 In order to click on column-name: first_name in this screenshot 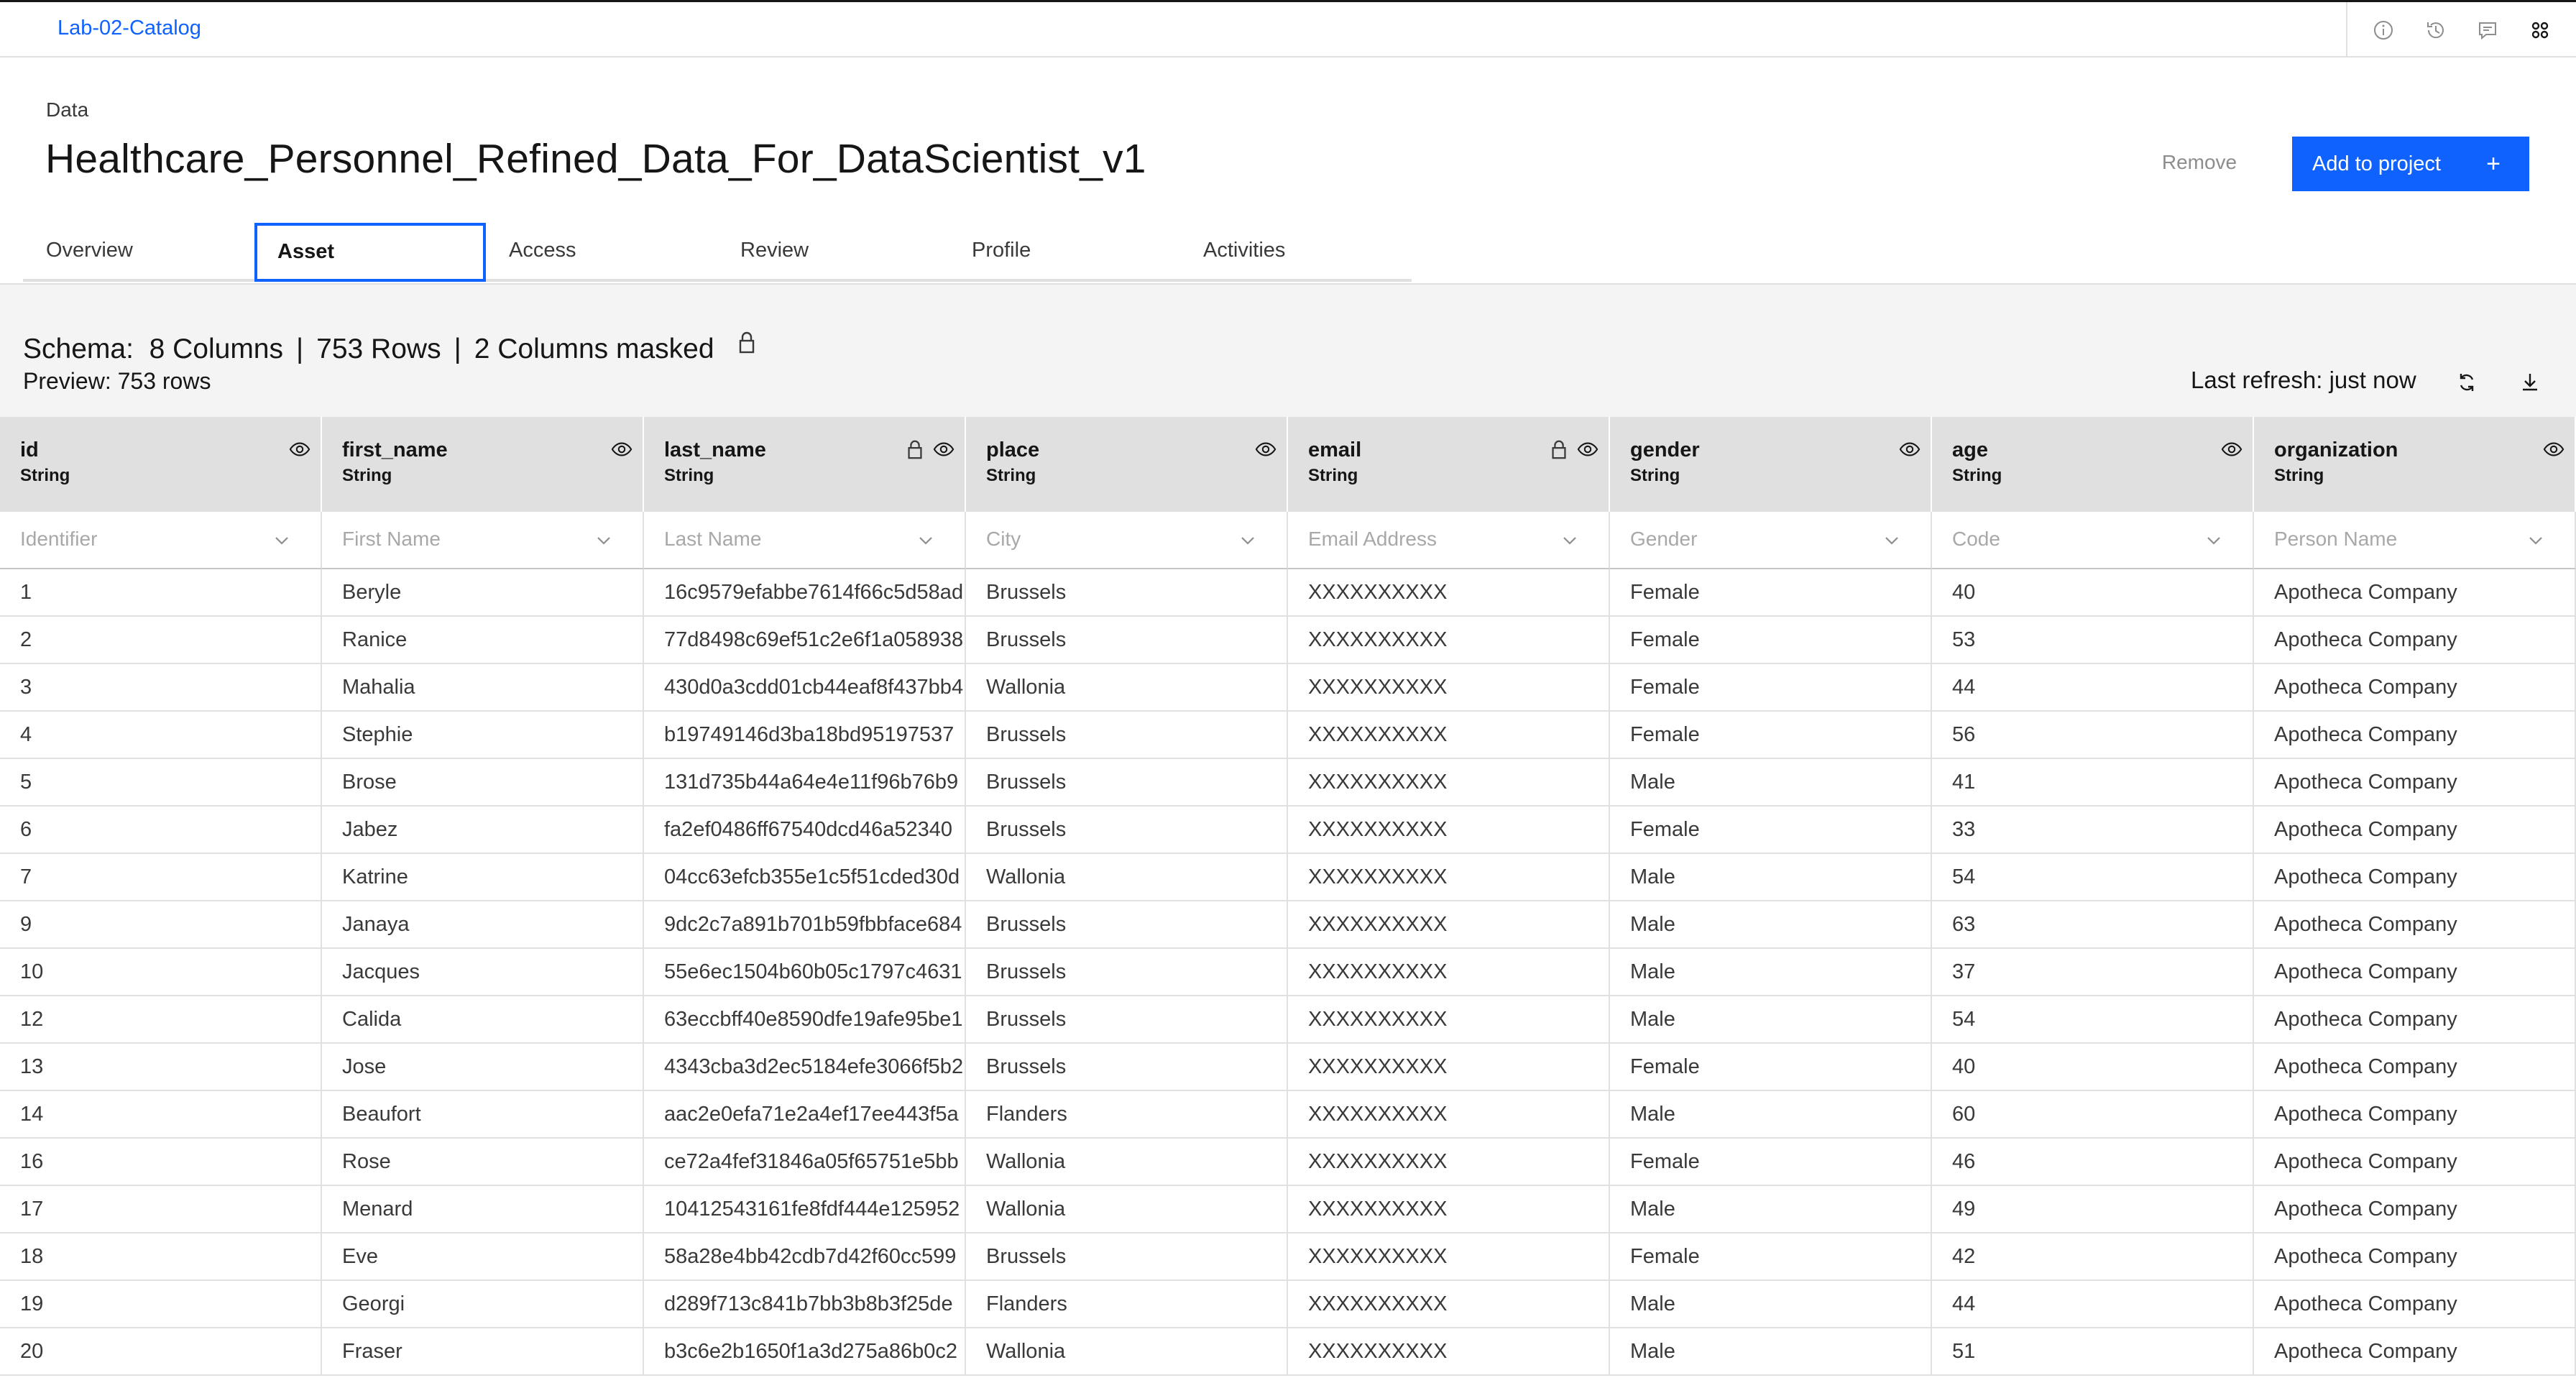, I will do `click(395, 450)`.